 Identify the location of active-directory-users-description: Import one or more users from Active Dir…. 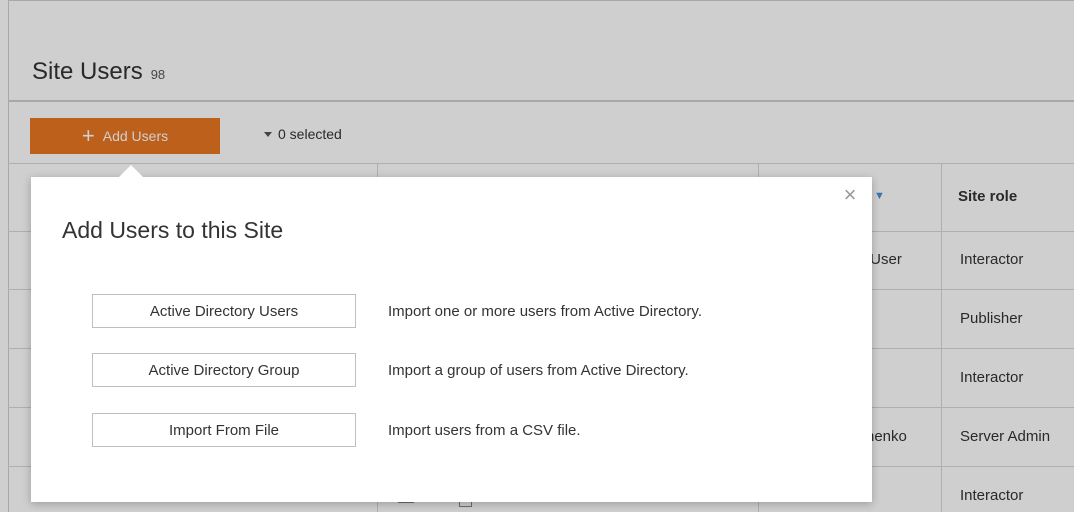
(545, 311).